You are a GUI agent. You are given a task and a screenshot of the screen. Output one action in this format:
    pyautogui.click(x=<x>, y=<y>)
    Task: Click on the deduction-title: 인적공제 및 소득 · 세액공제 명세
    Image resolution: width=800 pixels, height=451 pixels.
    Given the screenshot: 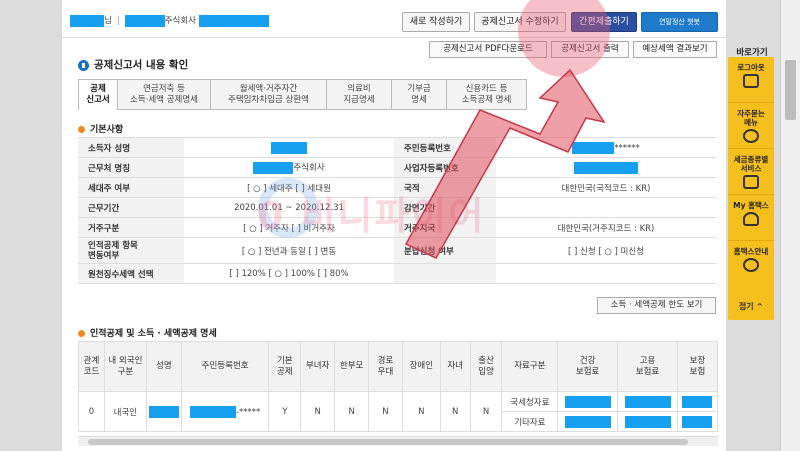 What is the action you would take?
    pyautogui.click(x=147, y=332)
    